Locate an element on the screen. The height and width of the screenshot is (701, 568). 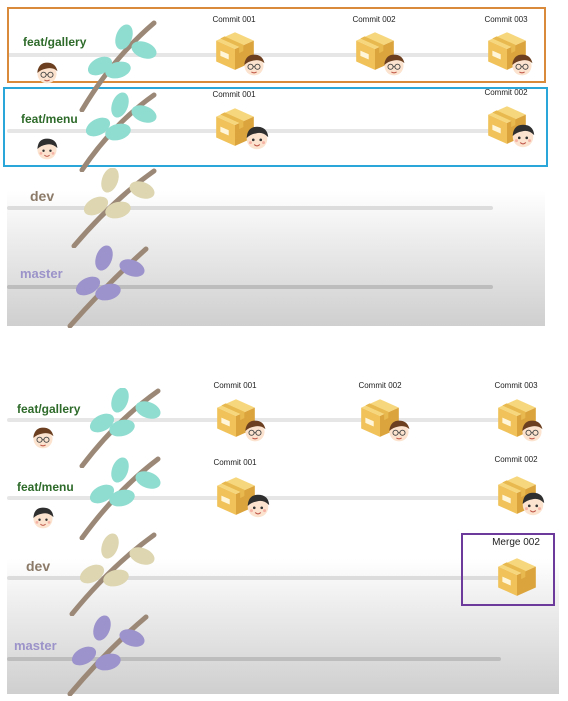
branch-label-feat-menu: feat/menu is located at coordinates (45, 487).